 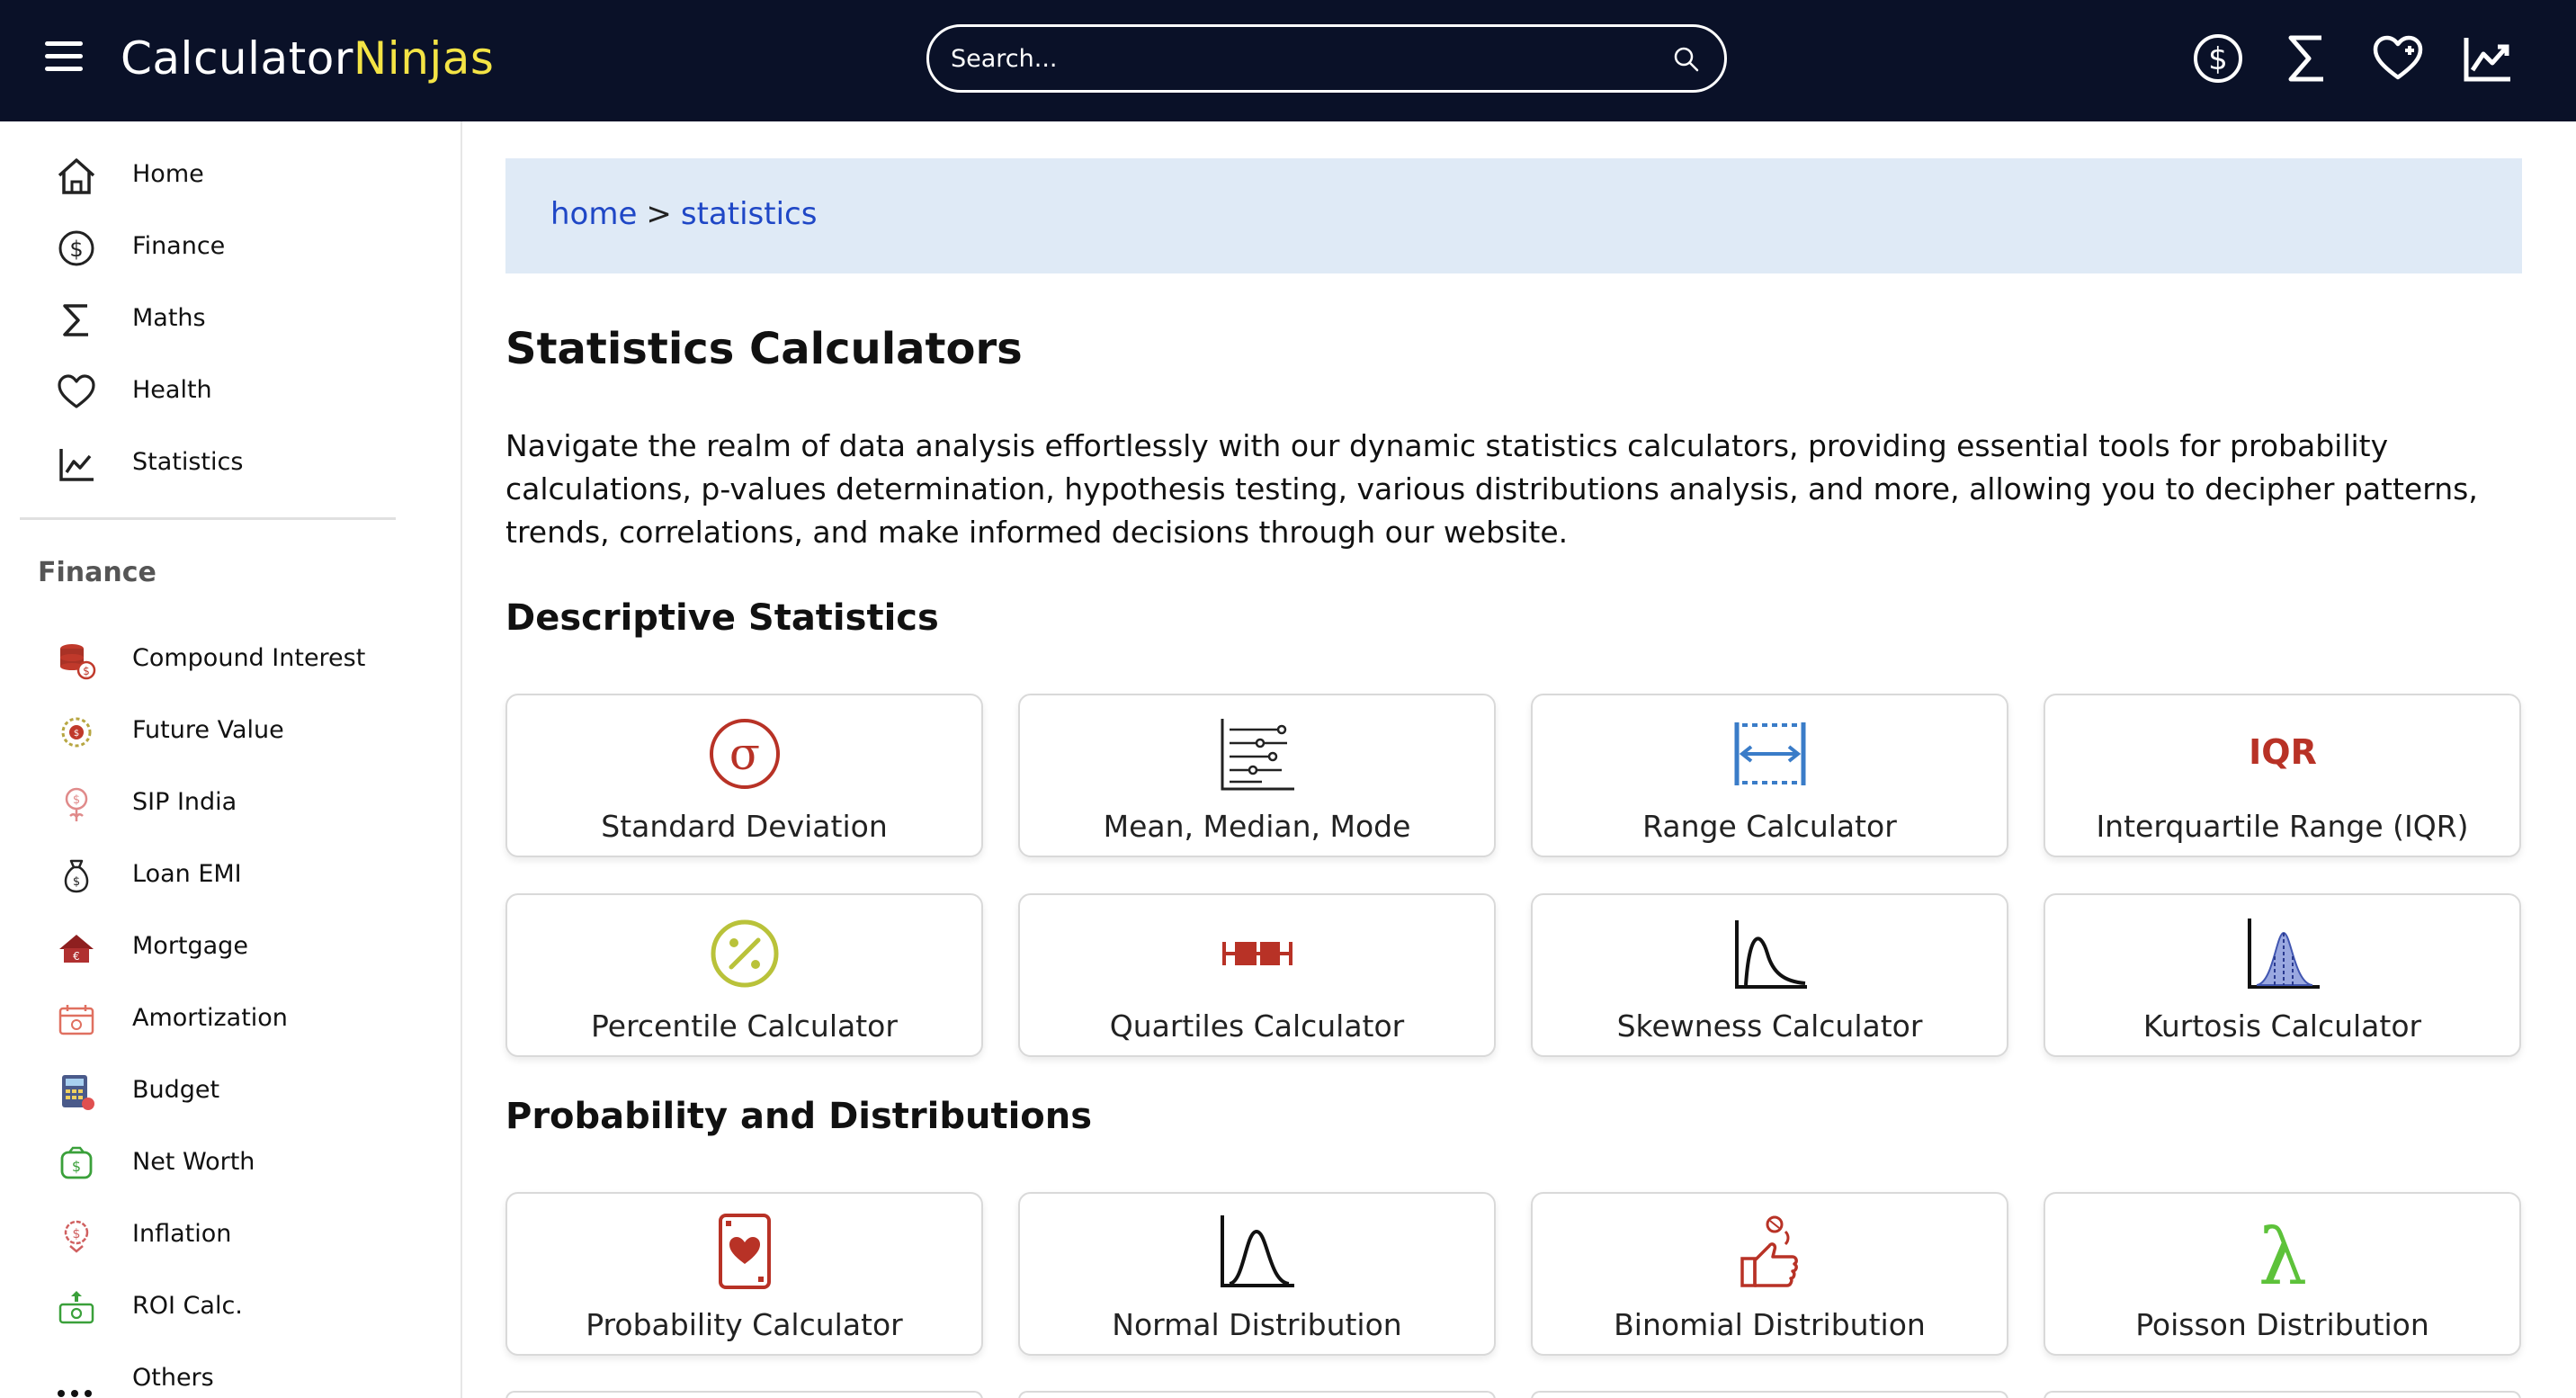 I want to click on sidebar-item-label: Budget, so click(x=176, y=1090).